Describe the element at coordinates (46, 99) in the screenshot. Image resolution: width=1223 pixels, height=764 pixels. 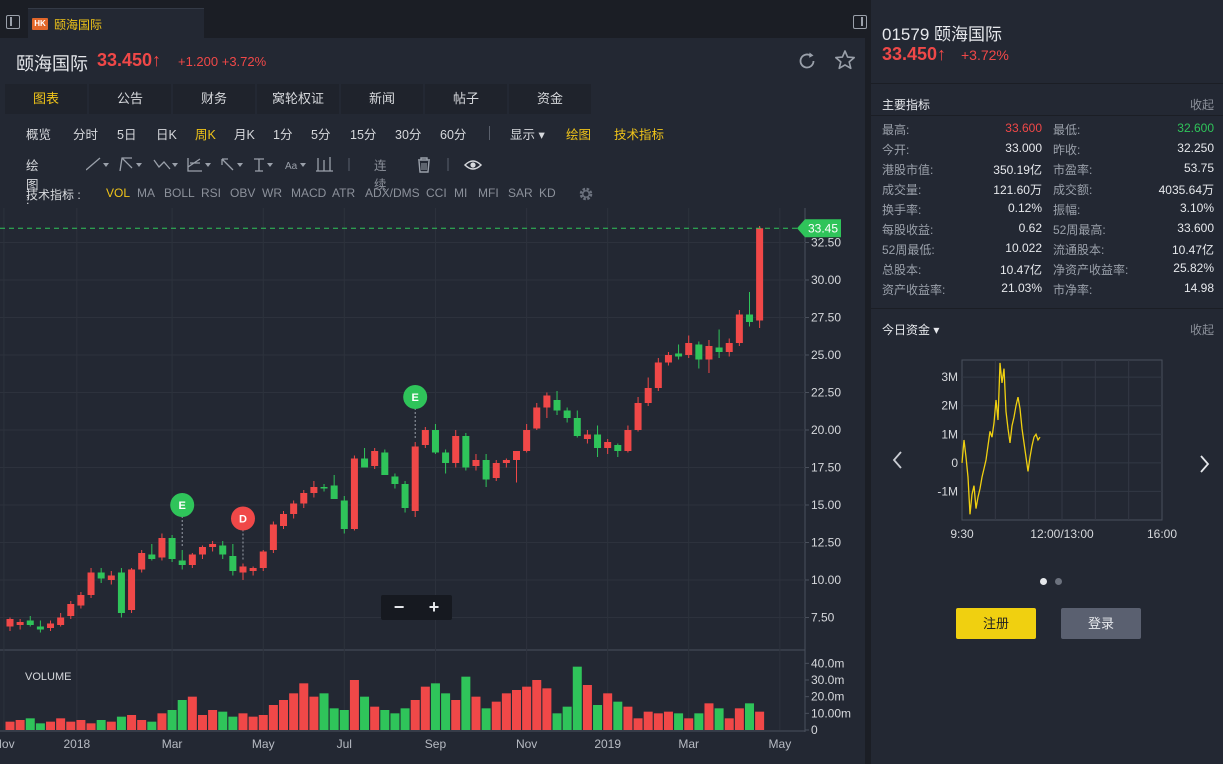
I see `tab-chart: 图表` at that location.